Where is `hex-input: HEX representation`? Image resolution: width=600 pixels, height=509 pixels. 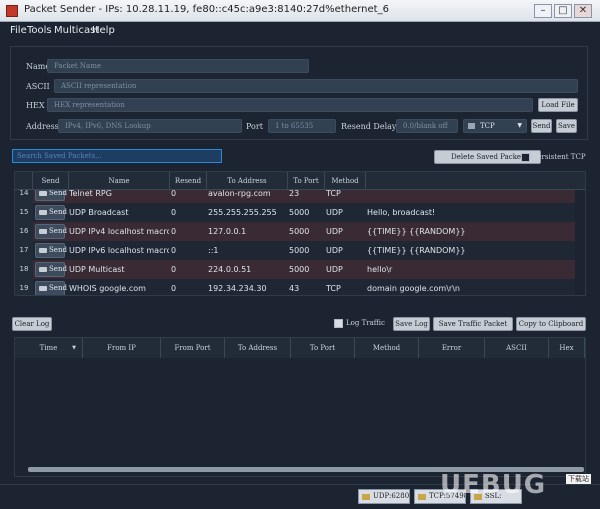
hex-input: HEX representation is located at coordinates (290, 105).